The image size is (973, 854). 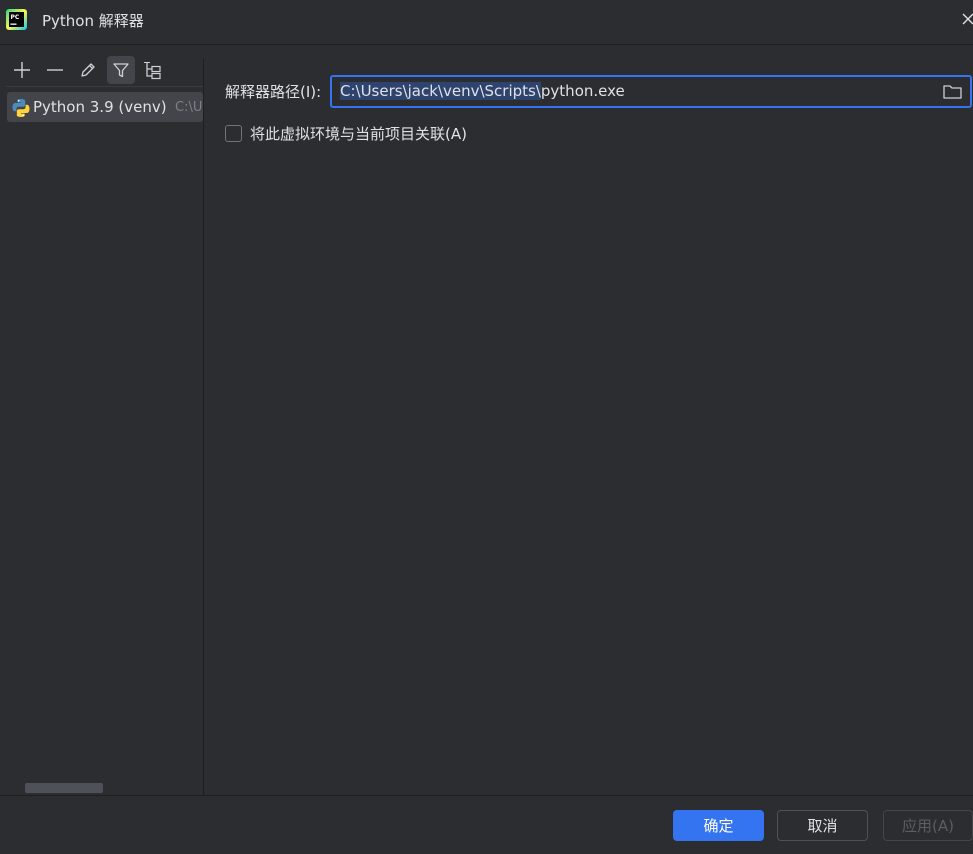 I want to click on interpreter-path: C:\U, so click(x=189, y=107).